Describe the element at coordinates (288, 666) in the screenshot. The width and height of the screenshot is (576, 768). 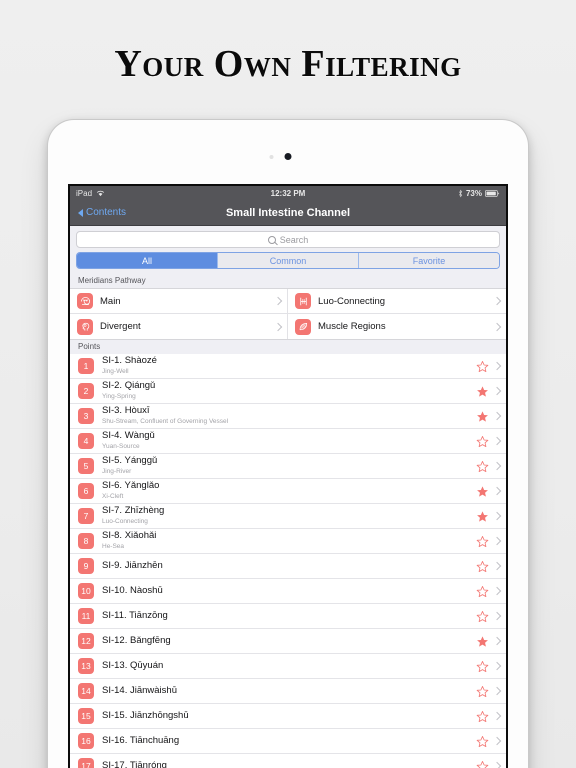
I see `point-row: 13 SI-13. Qūyuán` at that location.